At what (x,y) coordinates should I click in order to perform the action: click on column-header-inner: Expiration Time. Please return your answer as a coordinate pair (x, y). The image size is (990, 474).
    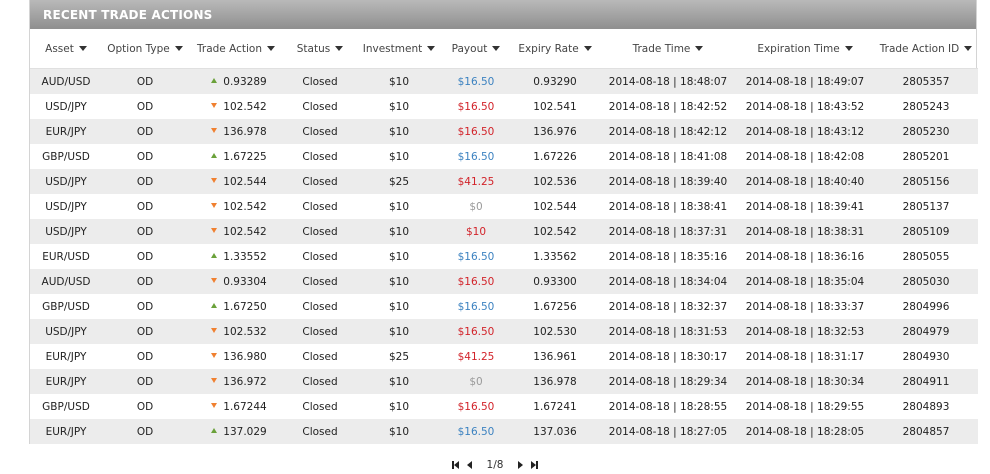
    Looking at the image, I should click on (805, 48).